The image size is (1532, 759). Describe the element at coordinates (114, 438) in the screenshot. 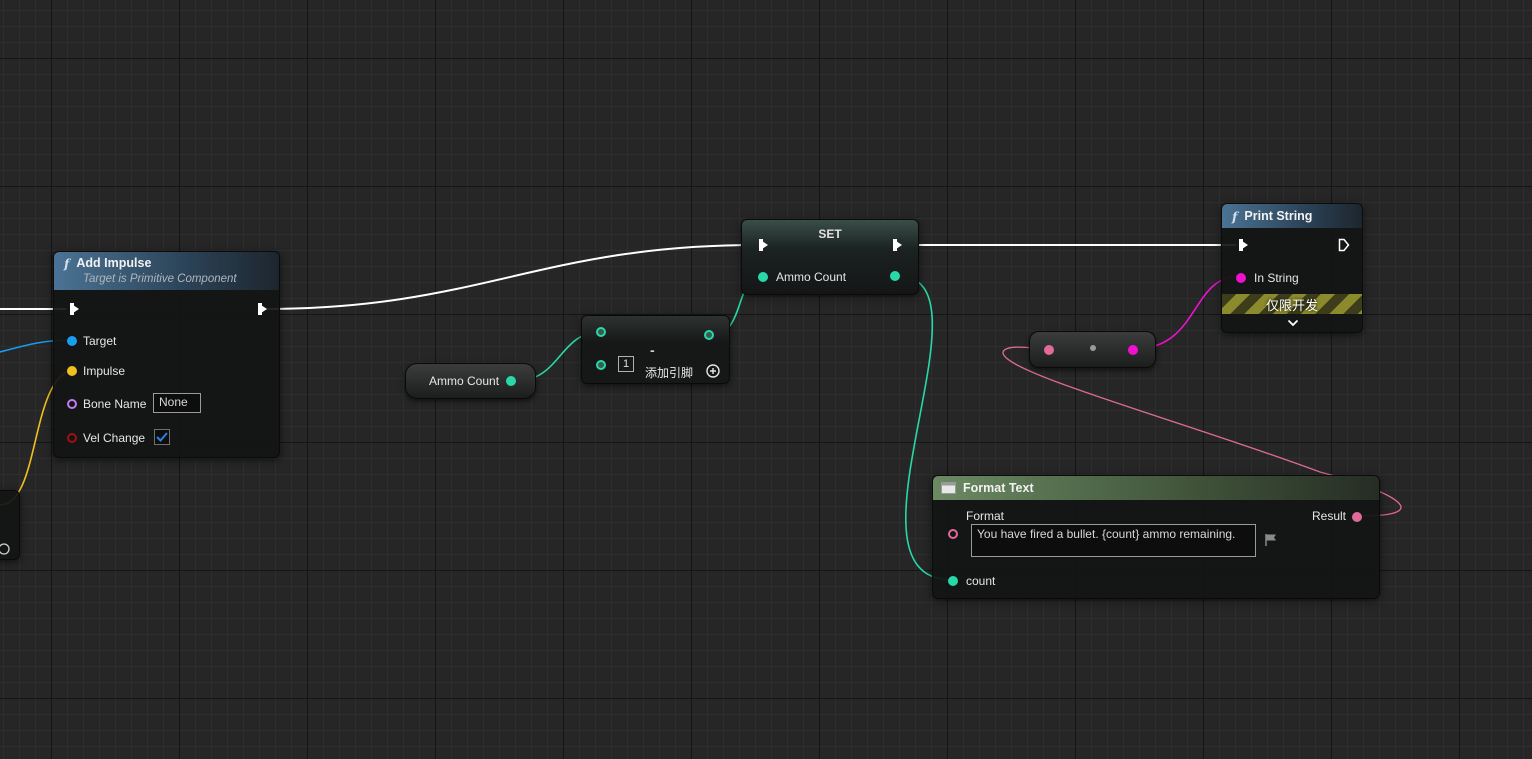

I see `vel-change-pin-label: Vel Change` at that location.